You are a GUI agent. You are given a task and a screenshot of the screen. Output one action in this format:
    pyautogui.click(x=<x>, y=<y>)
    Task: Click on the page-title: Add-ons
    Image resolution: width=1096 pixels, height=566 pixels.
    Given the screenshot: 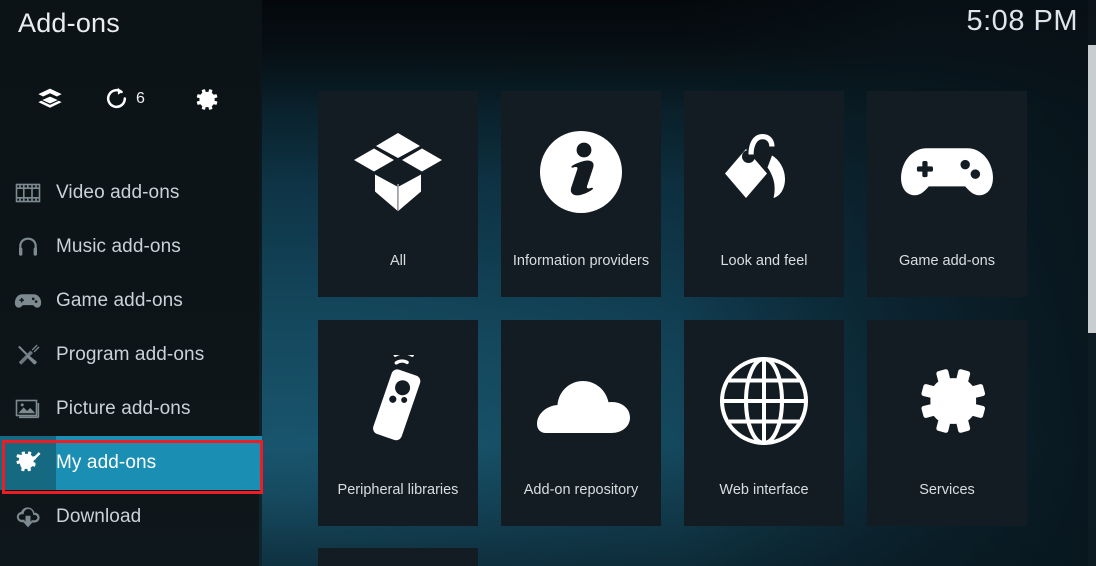 What is the action you would take?
    pyautogui.click(x=69, y=23)
    